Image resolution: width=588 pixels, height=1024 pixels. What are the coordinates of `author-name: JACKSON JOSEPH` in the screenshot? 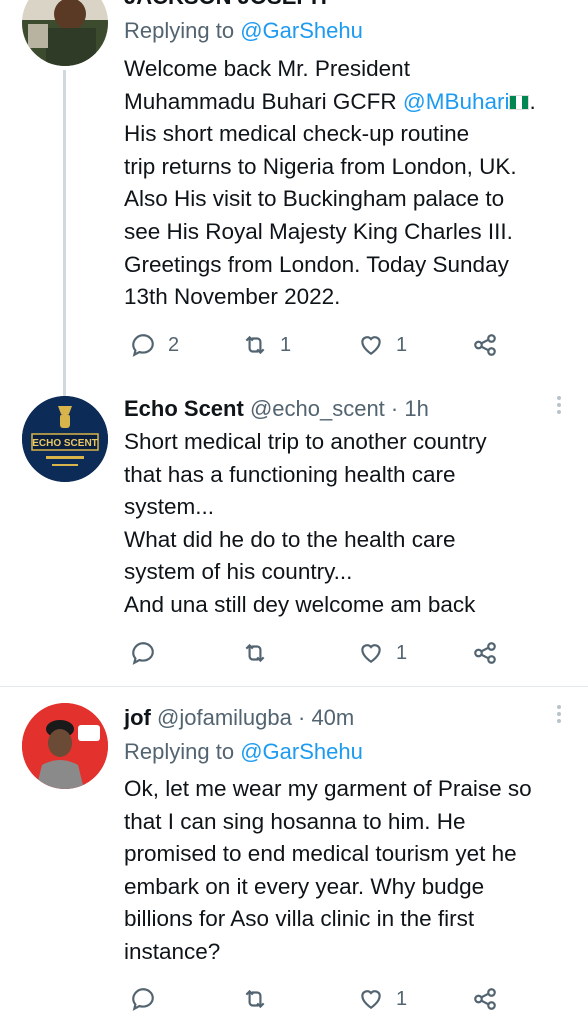 It's located at (225, 4).